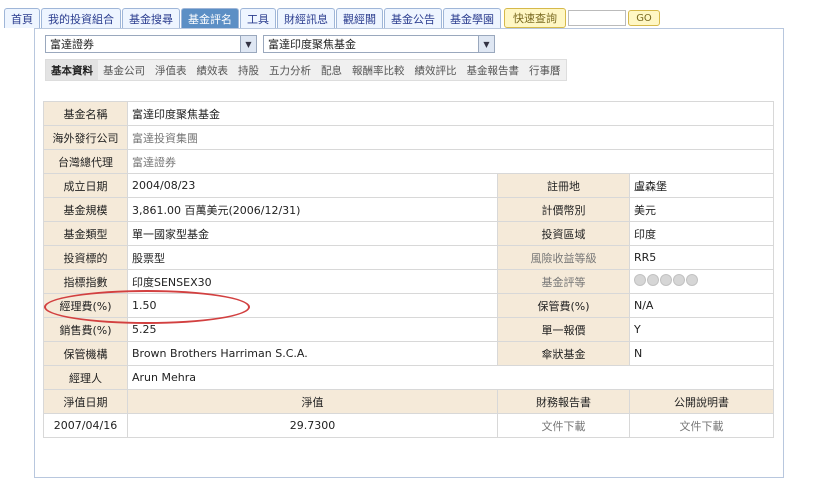  I want to click on table-row: 基金規模 3,861.00 百萬美元(2006/12/31) 計價幣別 美元, so click(409, 209).